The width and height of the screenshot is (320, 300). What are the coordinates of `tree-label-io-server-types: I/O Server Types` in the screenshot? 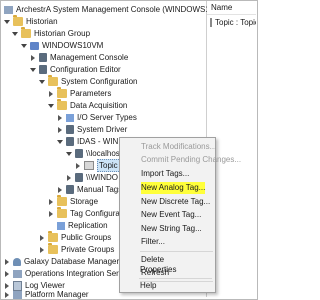 It's located at (107, 117).